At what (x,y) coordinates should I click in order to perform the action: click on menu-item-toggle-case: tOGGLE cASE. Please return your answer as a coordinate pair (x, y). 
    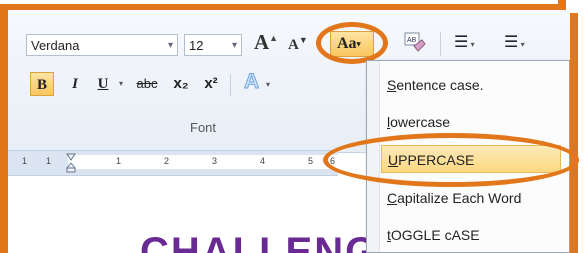
    Looking at the image, I should click on (477, 235).